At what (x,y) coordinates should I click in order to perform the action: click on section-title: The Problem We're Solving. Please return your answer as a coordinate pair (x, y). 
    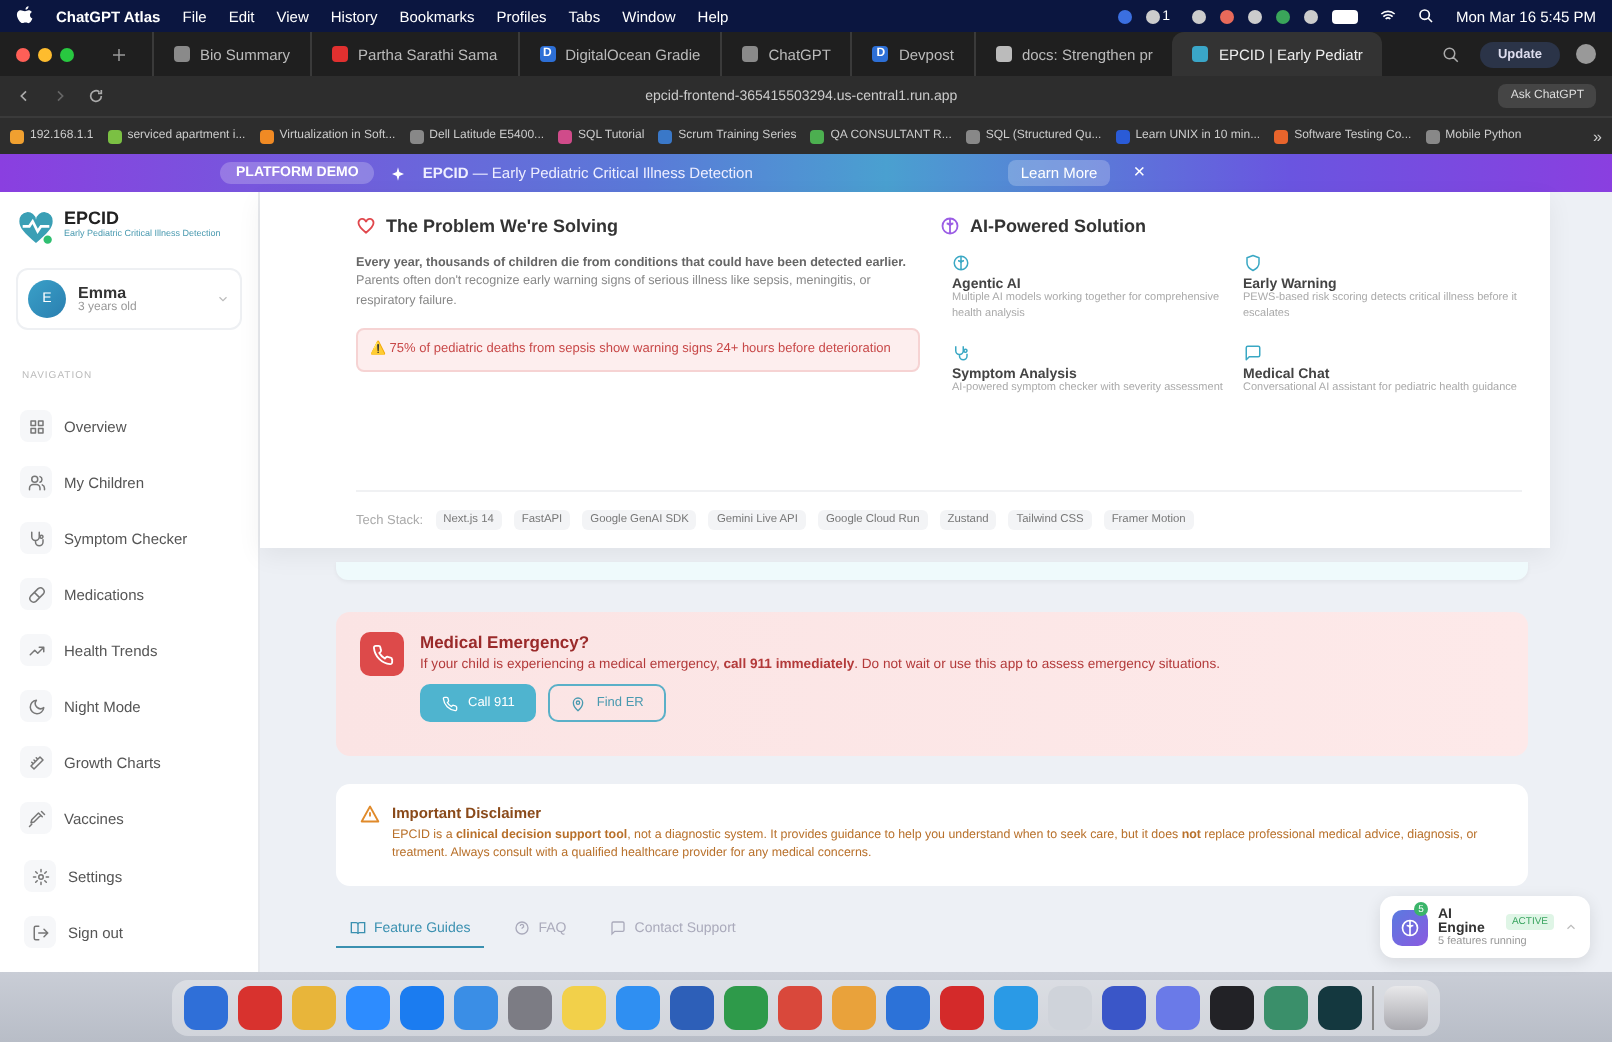
    Looking at the image, I should click on (502, 226).